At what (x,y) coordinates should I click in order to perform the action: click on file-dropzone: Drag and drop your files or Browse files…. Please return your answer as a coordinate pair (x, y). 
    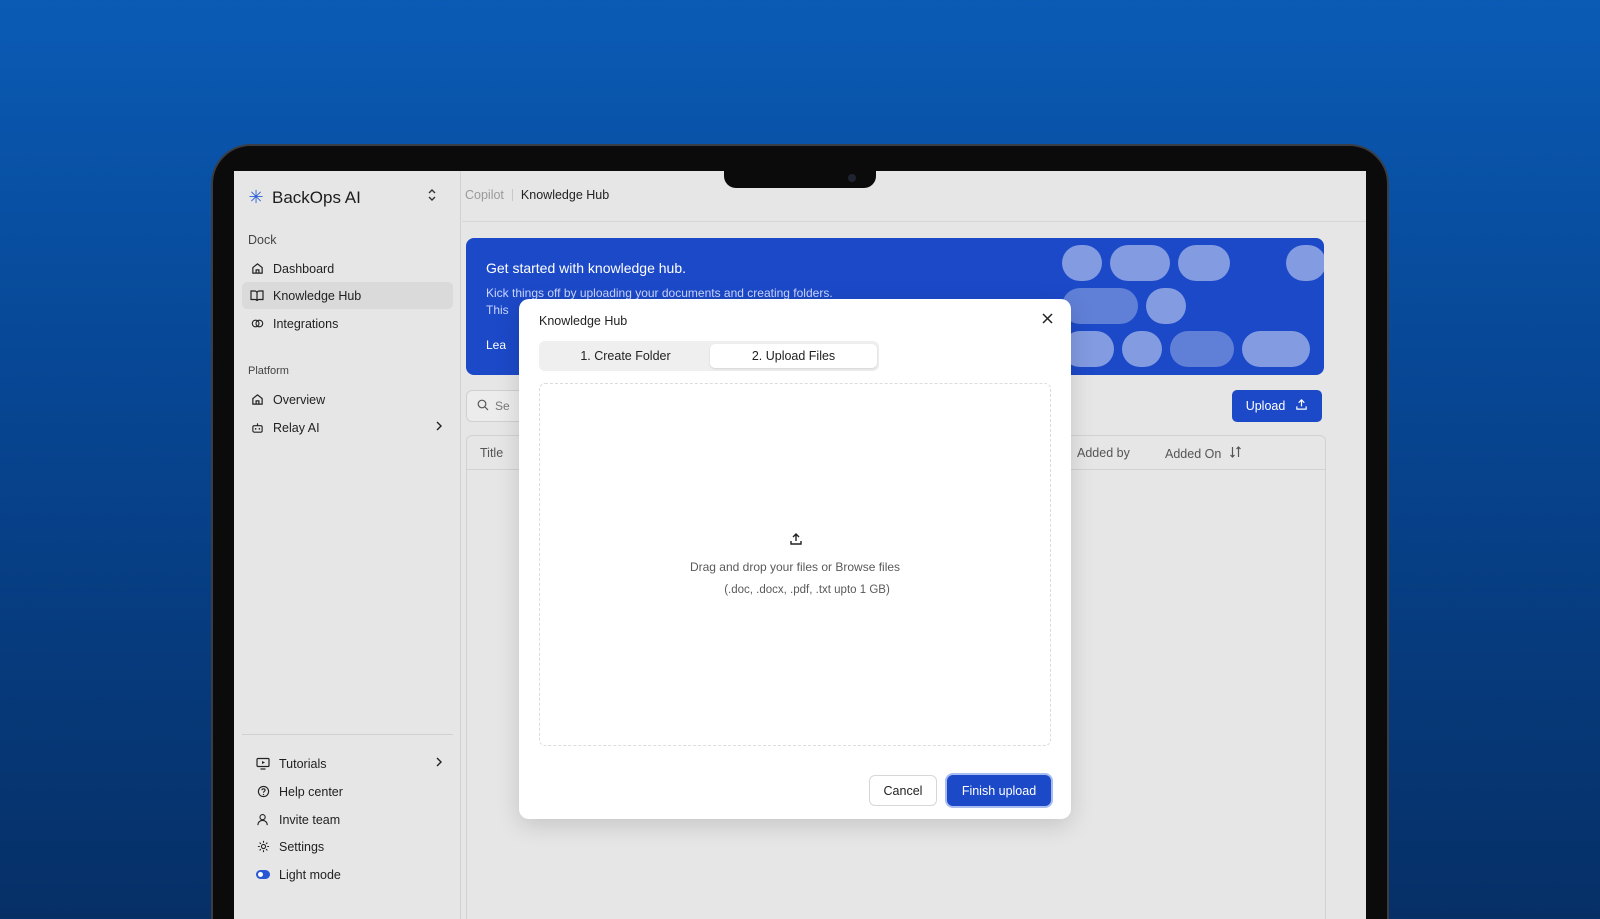
    Looking at the image, I should click on (795, 564).